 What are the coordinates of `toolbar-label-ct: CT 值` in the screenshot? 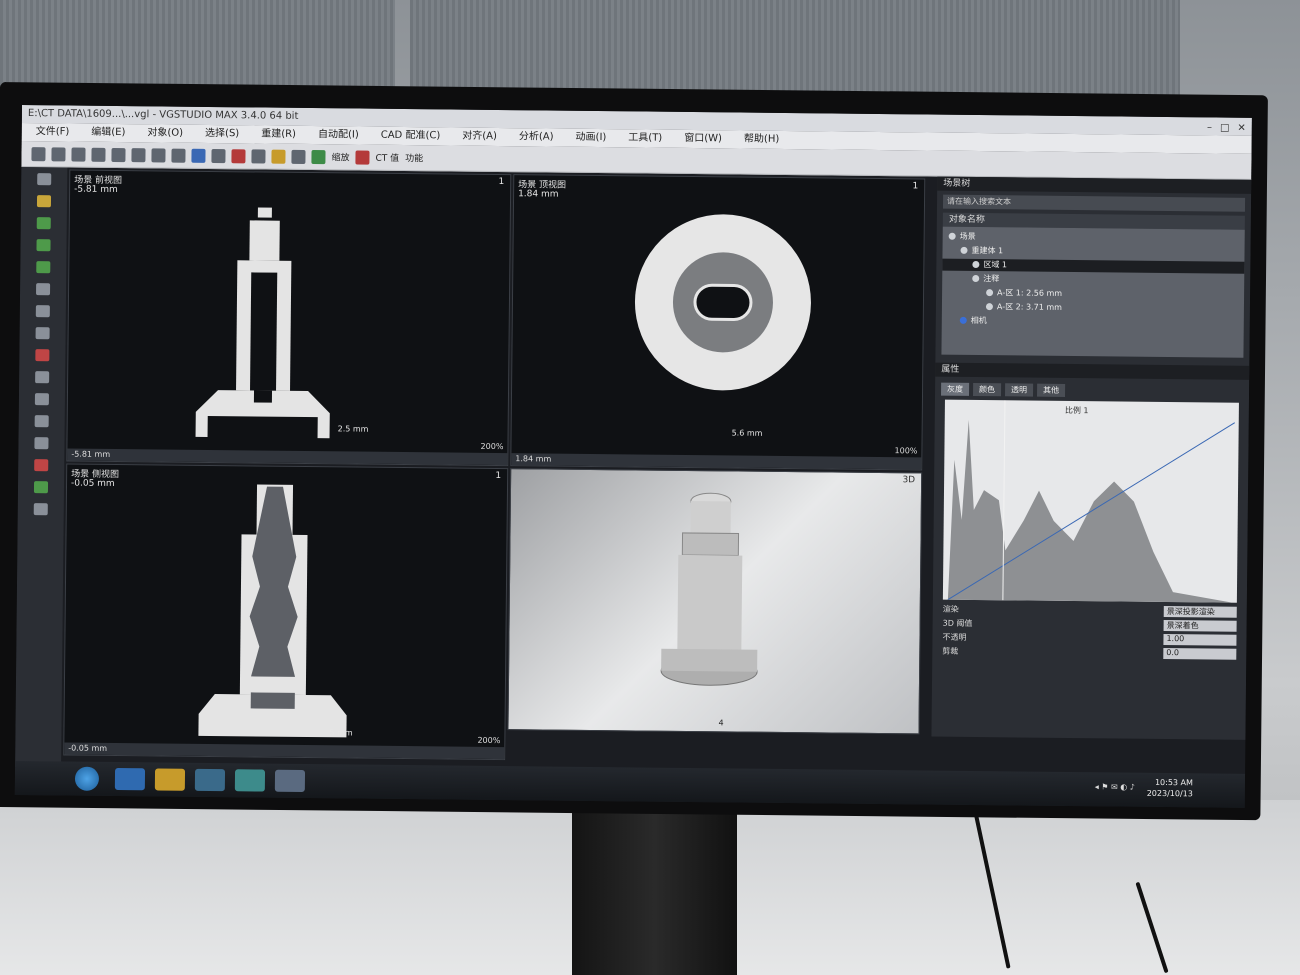 It's located at (387, 157).